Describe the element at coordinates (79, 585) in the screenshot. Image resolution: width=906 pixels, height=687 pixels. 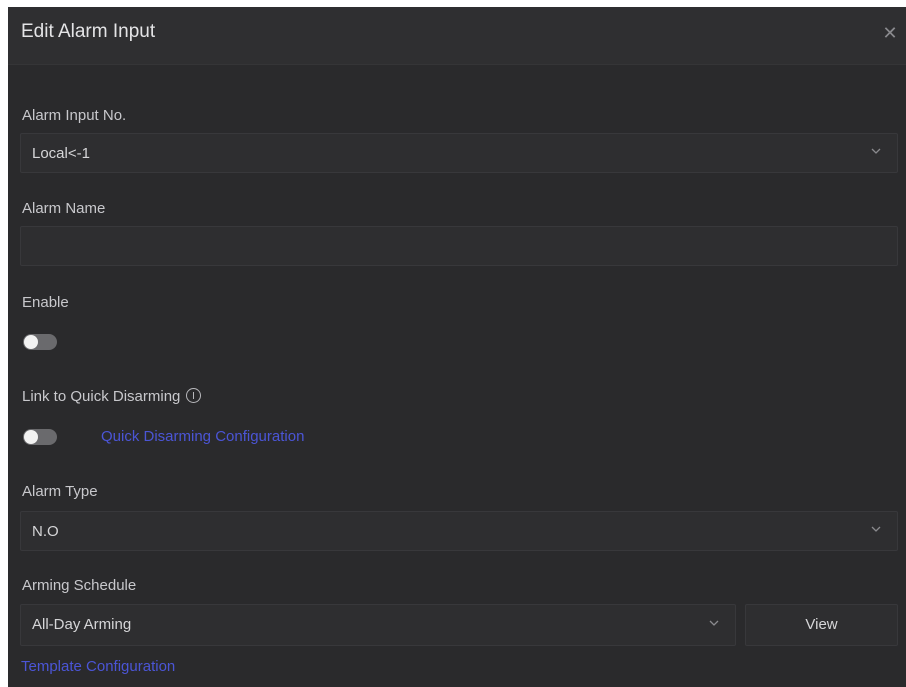
I see `arming-schedule-label: Arming Schedule` at that location.